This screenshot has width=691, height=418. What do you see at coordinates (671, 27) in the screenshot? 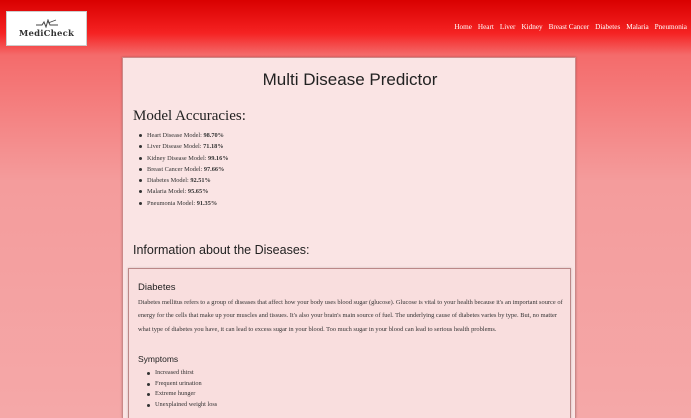
I see `nav-link-pneumonia: Pneumonia` at bounding box center [671, 27].